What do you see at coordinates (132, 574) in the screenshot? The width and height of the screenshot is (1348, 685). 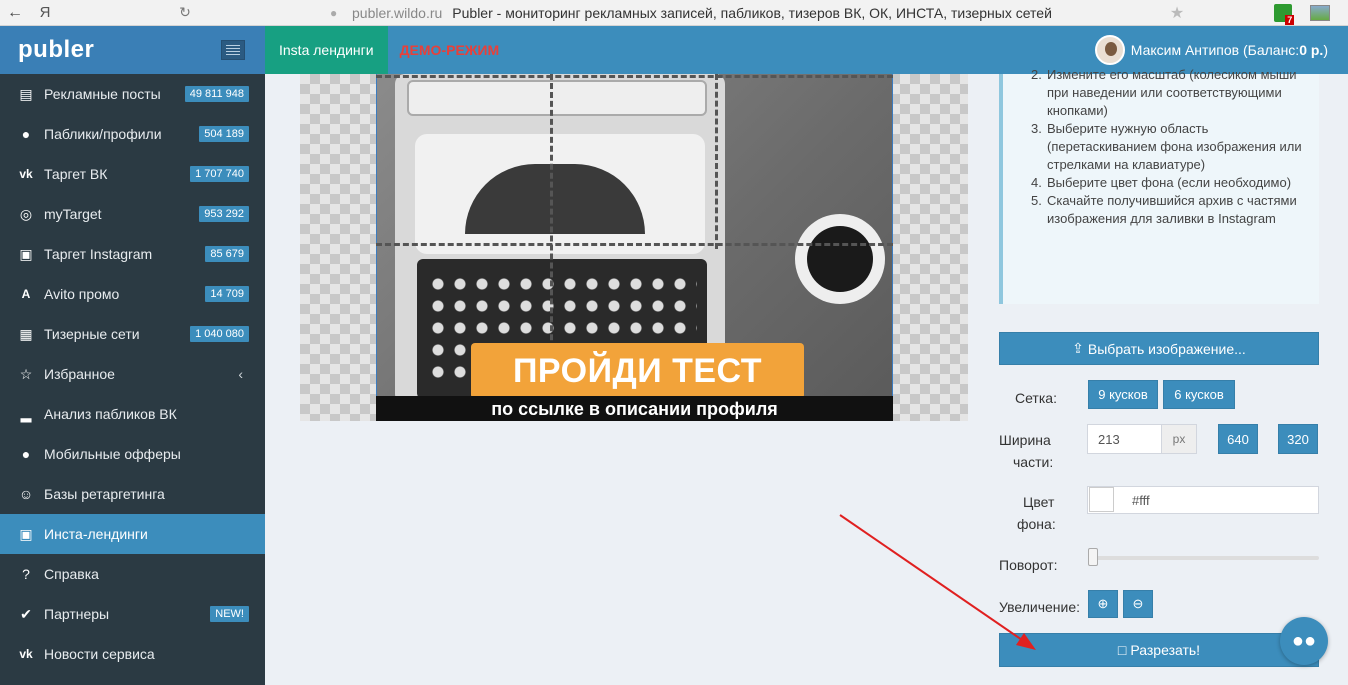 I see `sidebar-item: ? Справка` at bounding box center [132, 574].